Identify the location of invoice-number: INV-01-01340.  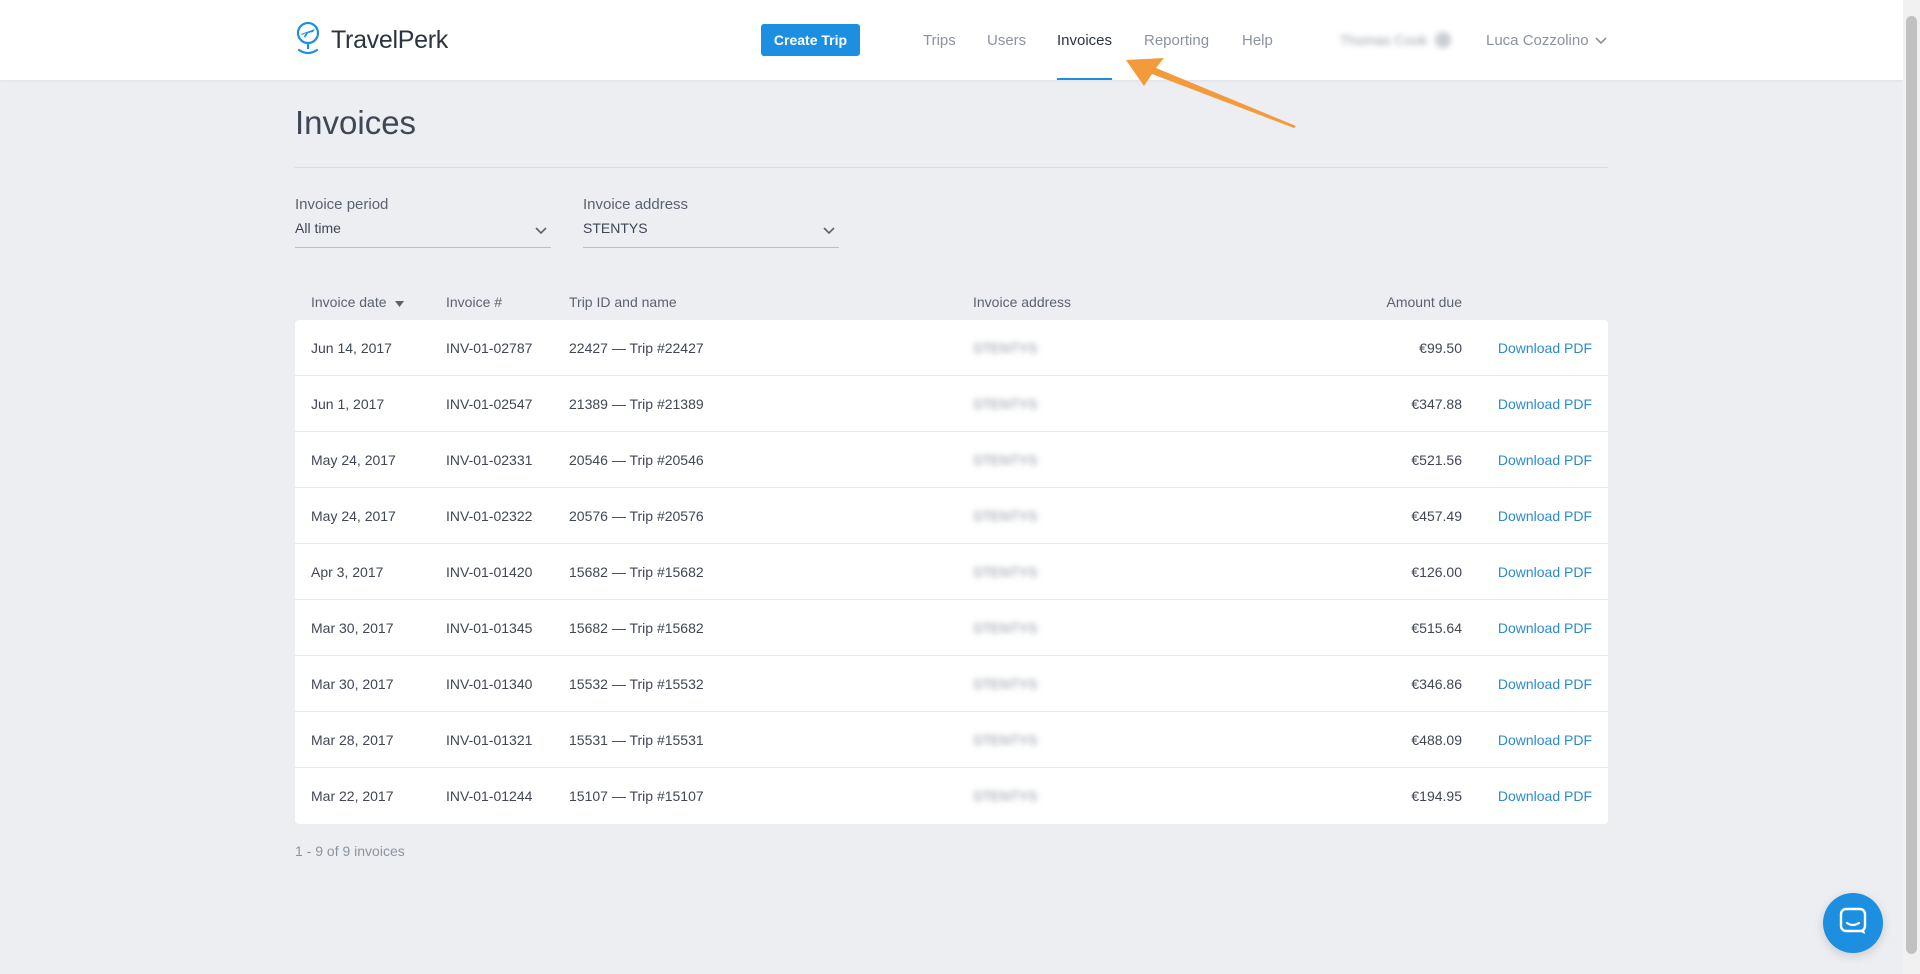
(489, 684).